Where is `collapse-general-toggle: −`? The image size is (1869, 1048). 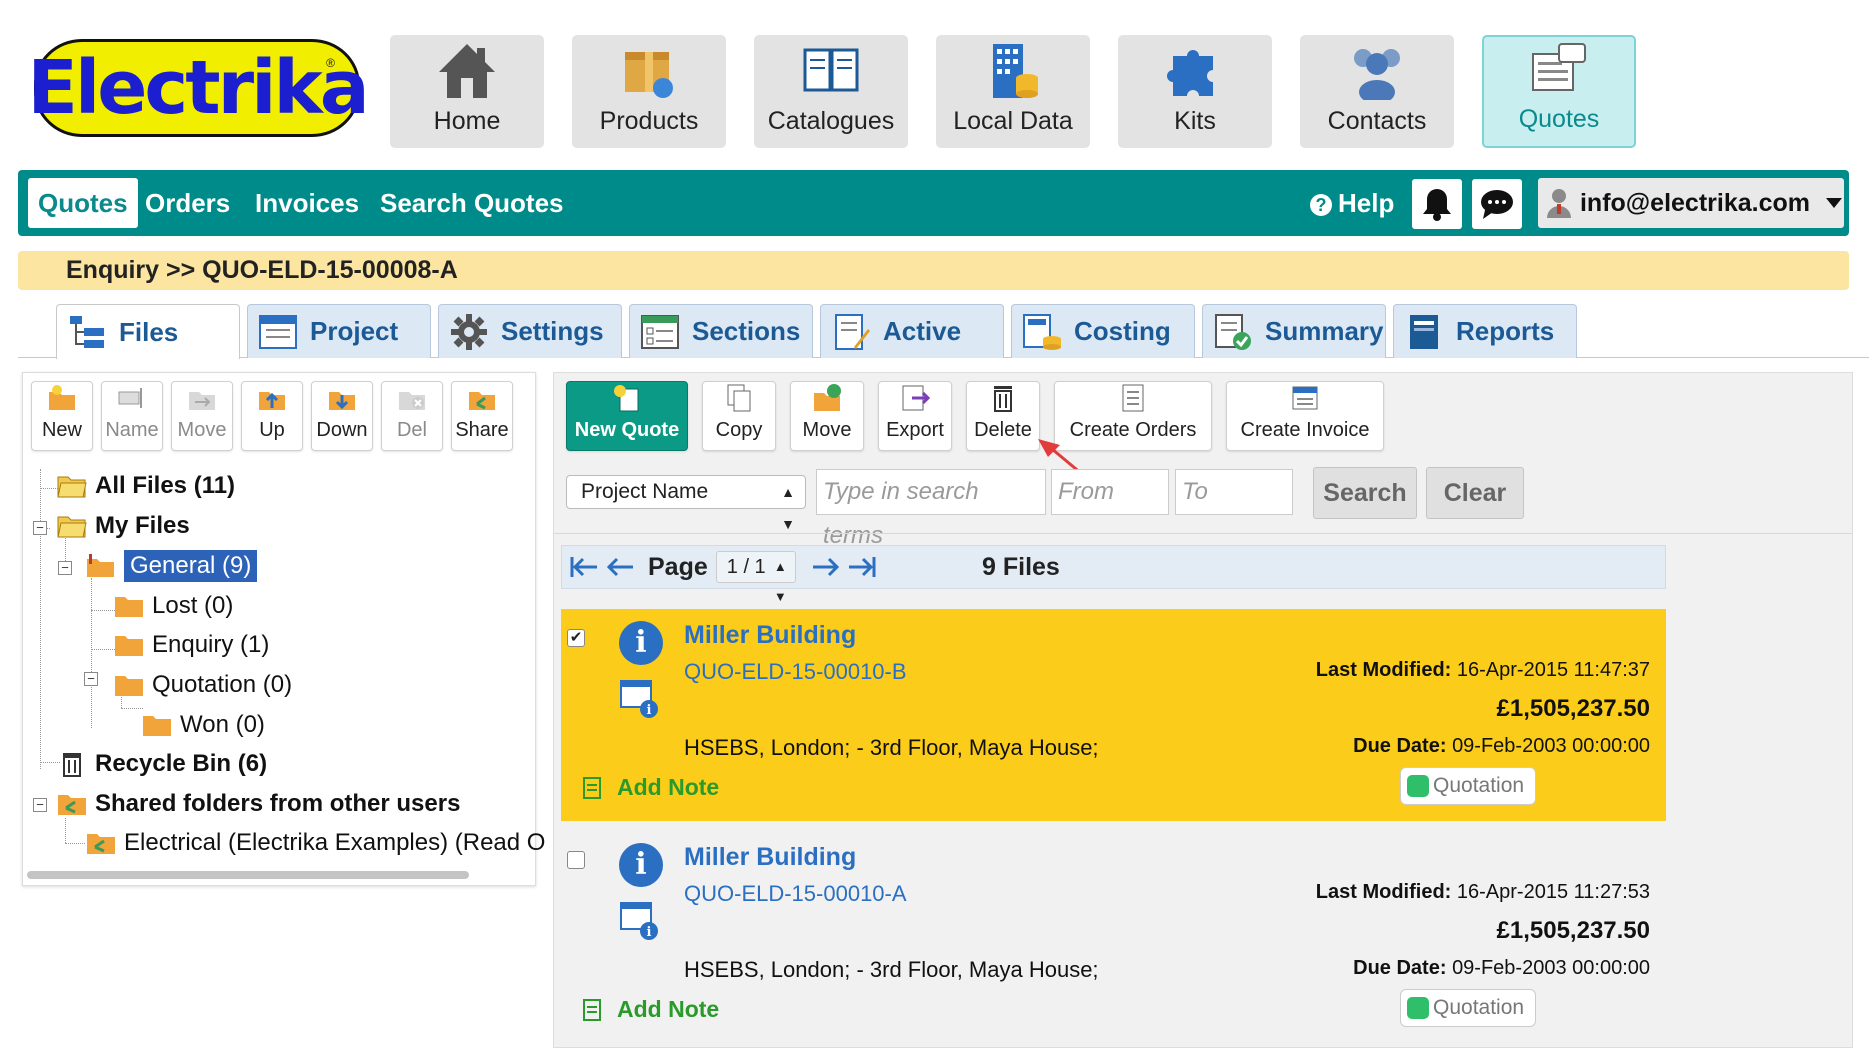
collapse-general-toggle: − is located at coordinates (65, 568).